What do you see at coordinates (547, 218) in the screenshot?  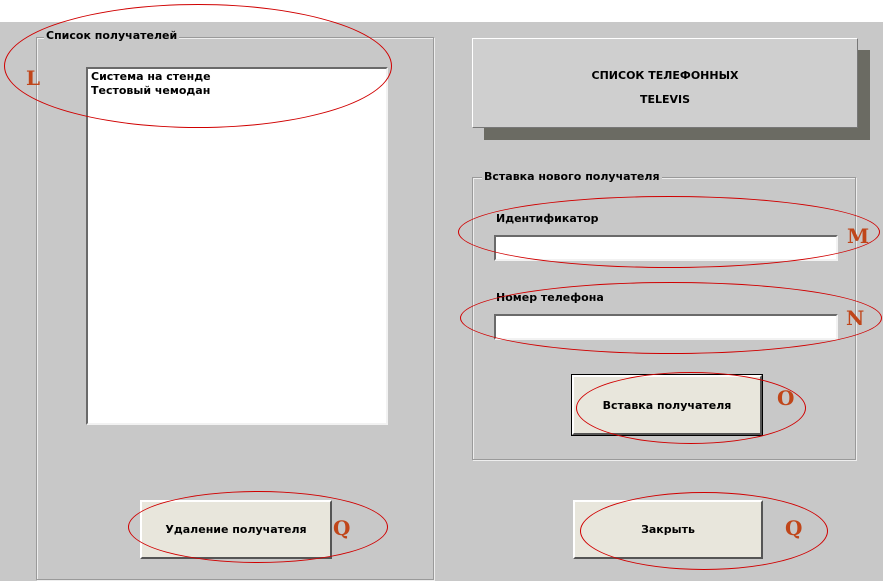 I see `identifier-label: Идентификатор` at bounding box center [547, 218].